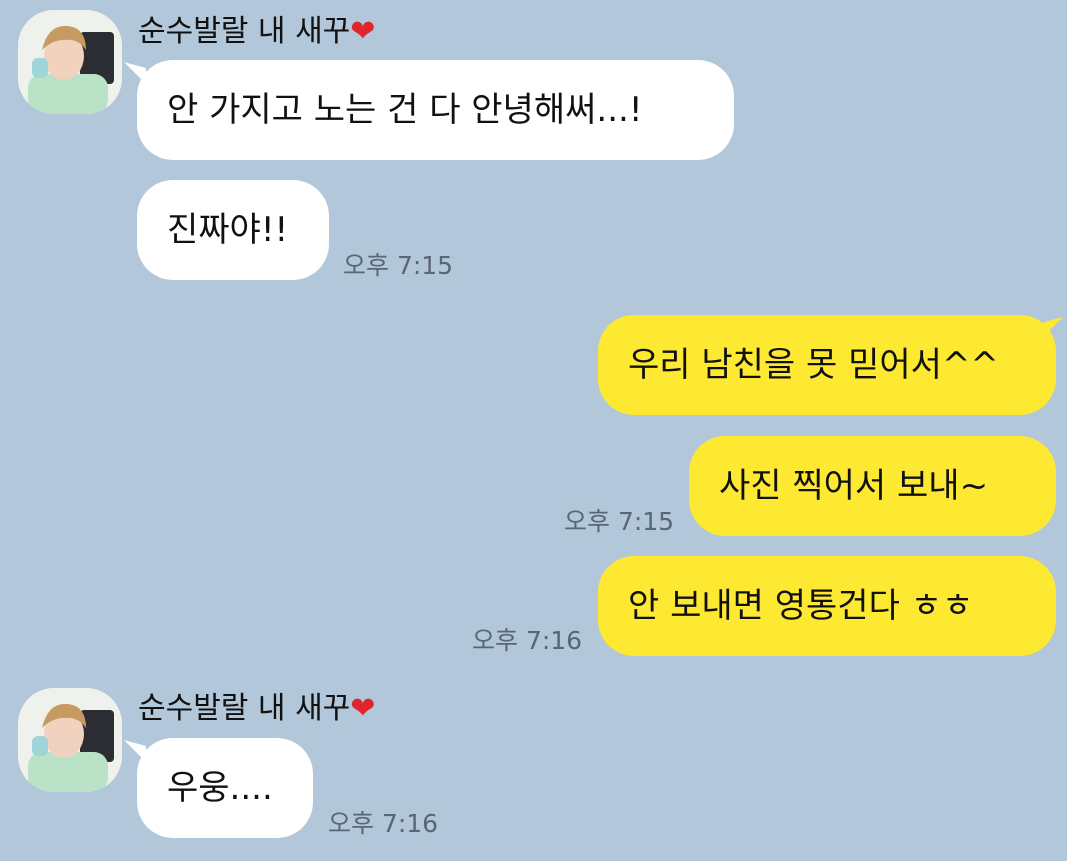 This screenshot has width=1067, height=861. What do you see at coordinates (228, 230) in the screenshot?
I see `message-text: 진짜야!!` at bounding box center [228, 230].